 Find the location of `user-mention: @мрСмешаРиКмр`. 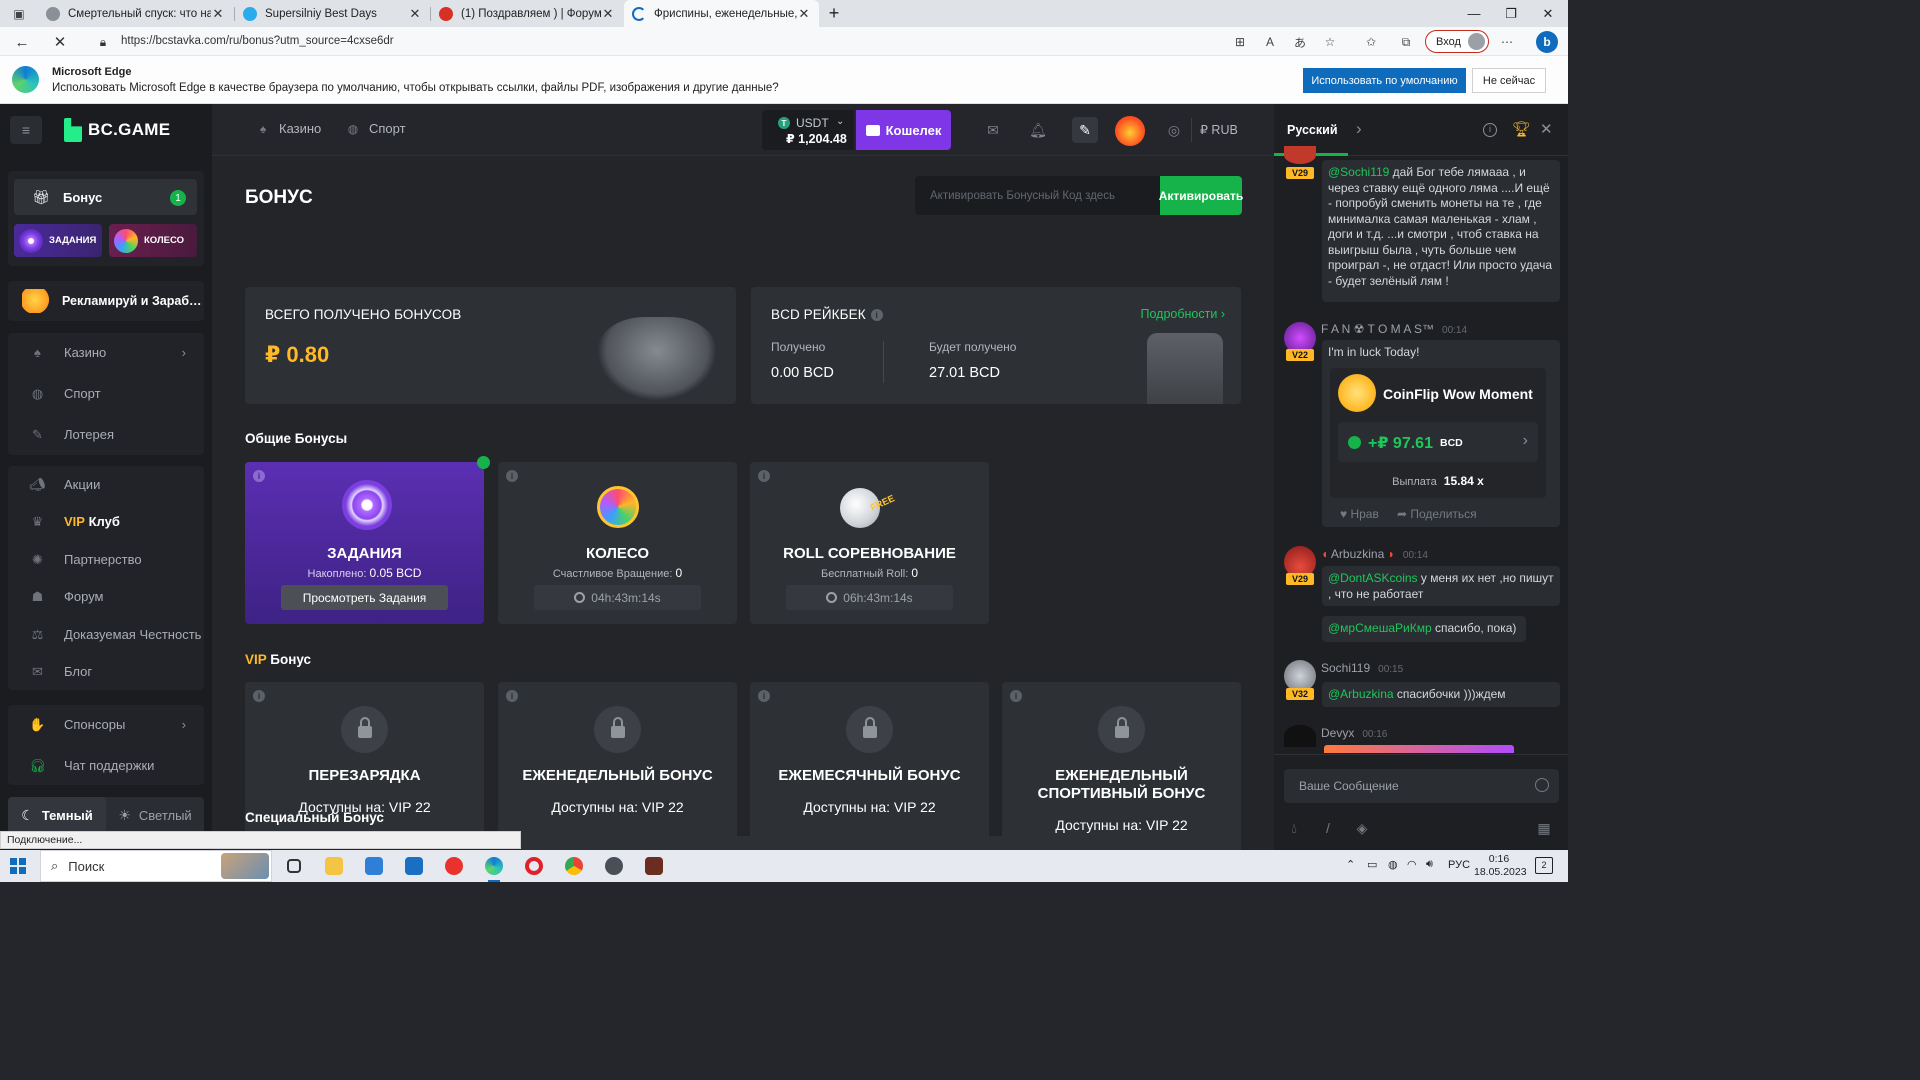

user-mention: @мрСмешаРиКмр is located at coordinates (1380, 628).